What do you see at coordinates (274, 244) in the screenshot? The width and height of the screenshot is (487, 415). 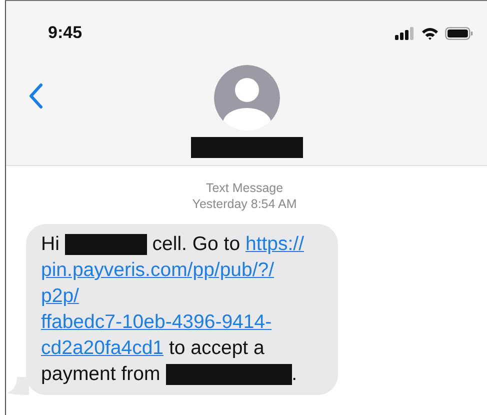 I see `url-link: https://` at bounding box center [274, 244].